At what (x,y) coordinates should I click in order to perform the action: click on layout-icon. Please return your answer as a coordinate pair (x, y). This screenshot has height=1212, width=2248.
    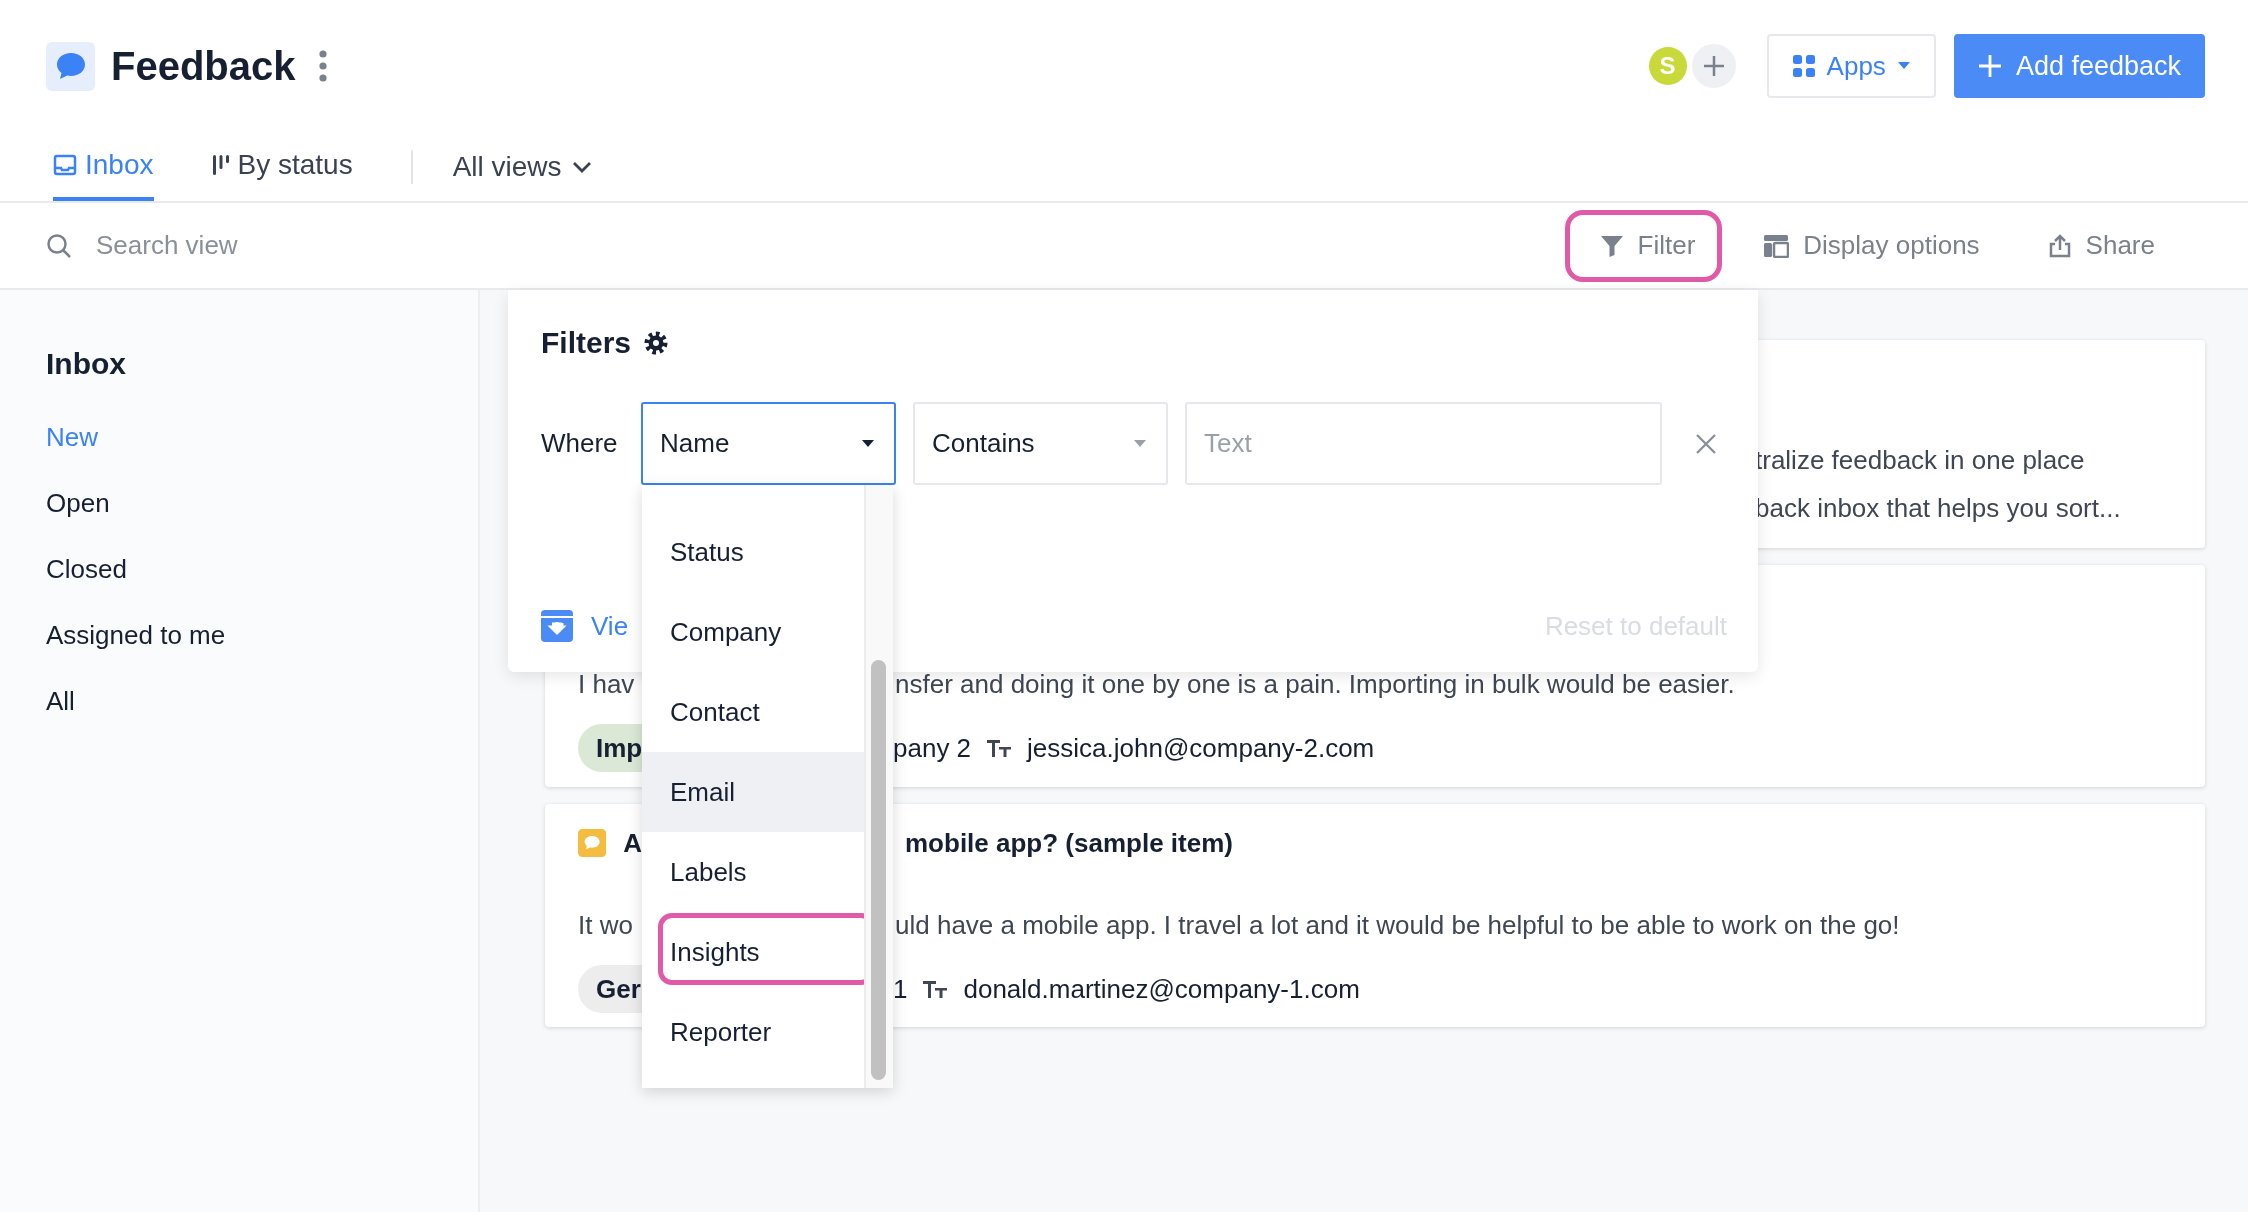
    Looking at the image, I should click on (1776, 245).